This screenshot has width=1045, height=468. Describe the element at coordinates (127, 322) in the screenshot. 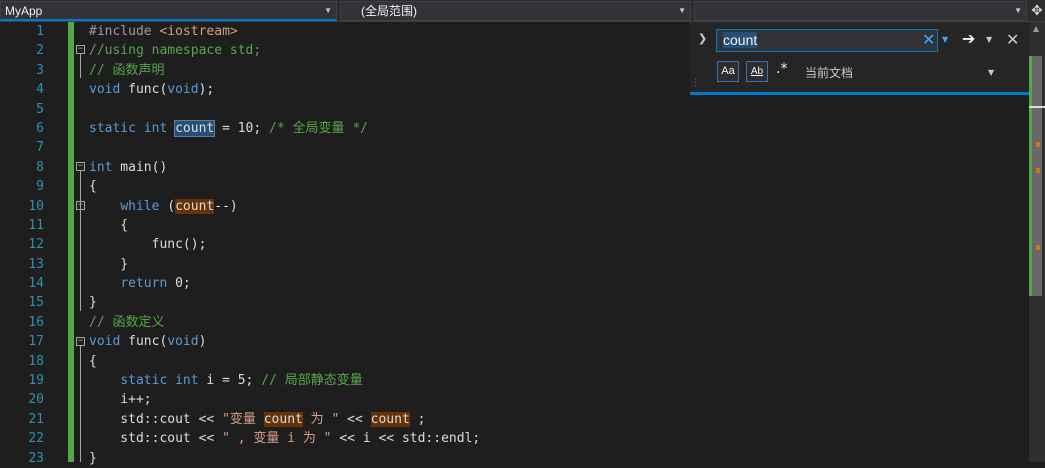

I see `code-token: // 函数定义` at that location.